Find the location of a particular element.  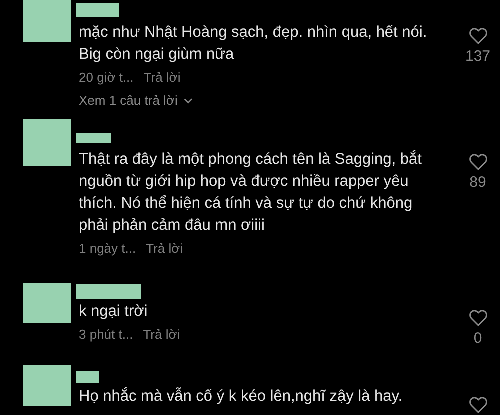

like-count: 137 is located at coordinates (478, 57).